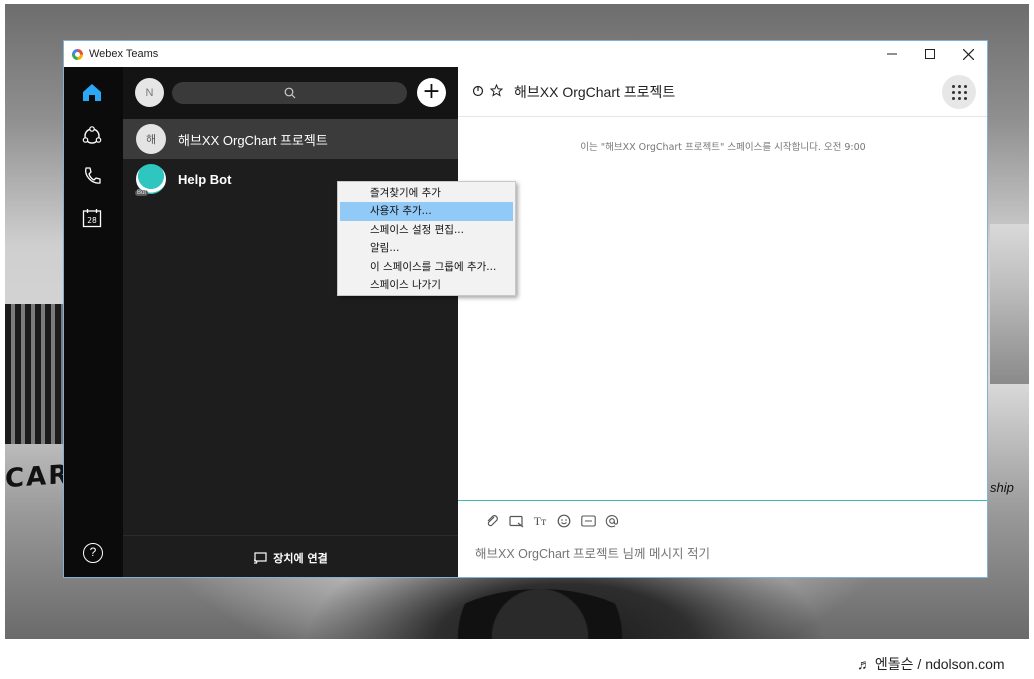 Image resolution: width=1034 pixels, height=679 pixels. I want to click on bot-badge: Bot, so click(142, 193).